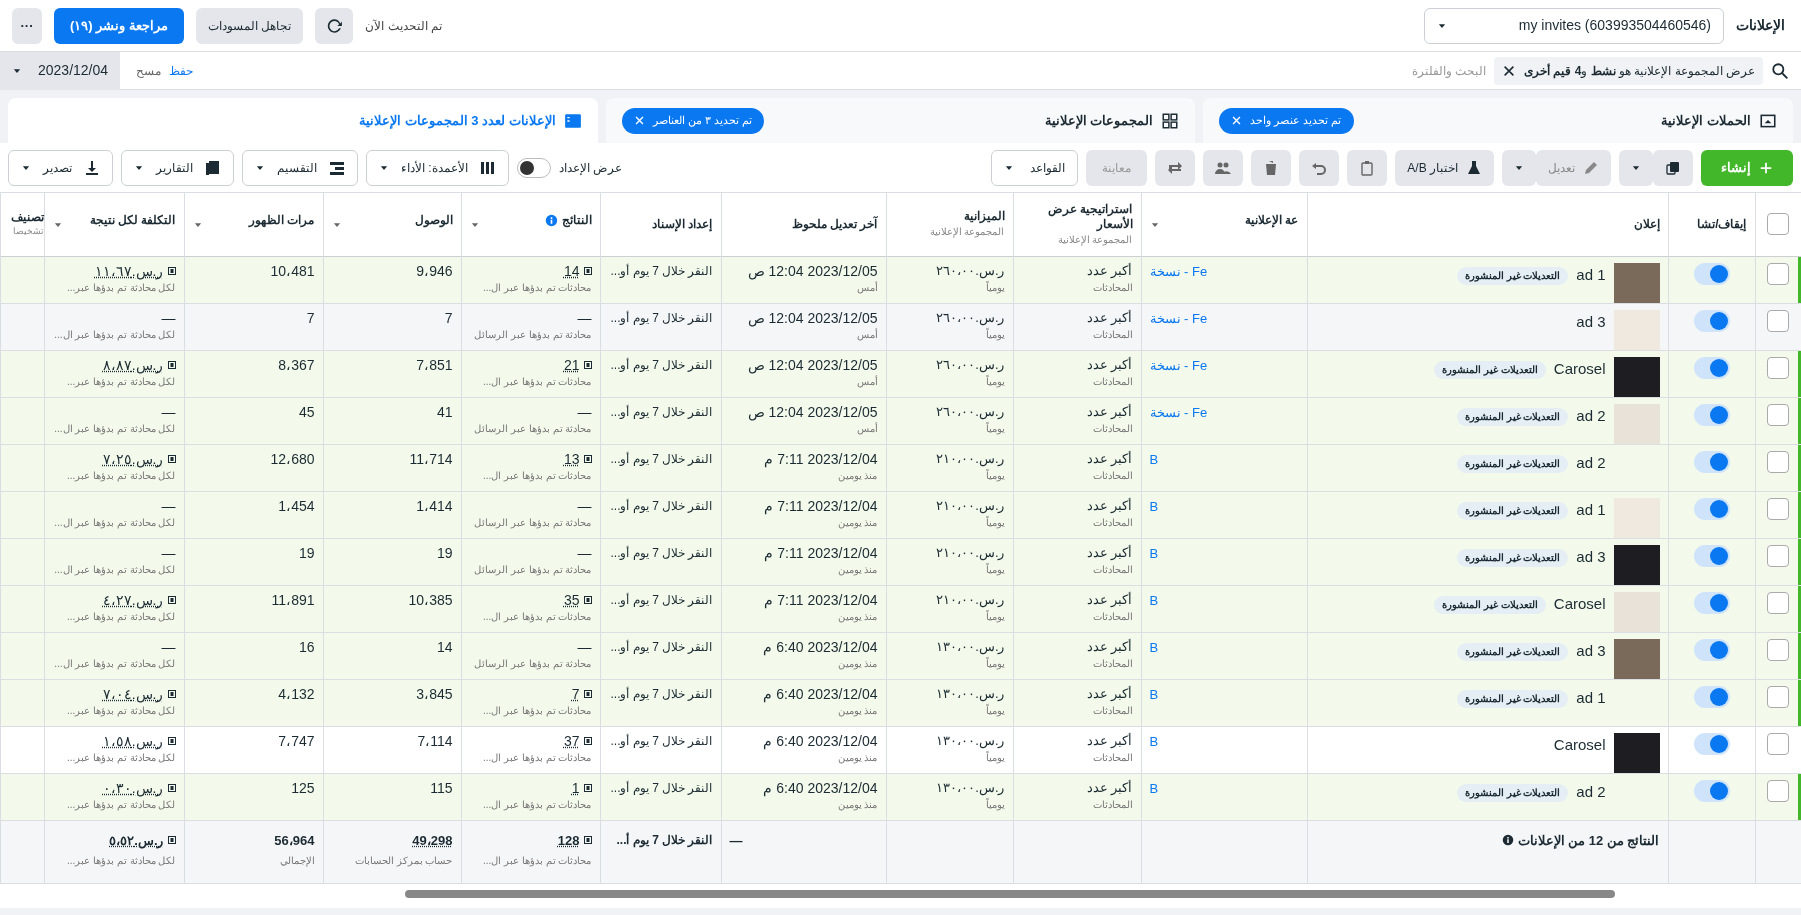 Image resolution: width=1801 pixels, height=915 pixels. What do you see at coordinates (310, 317) in the screenshot?
I see `table-cell-text: 7` at bounding box center [310, 317].